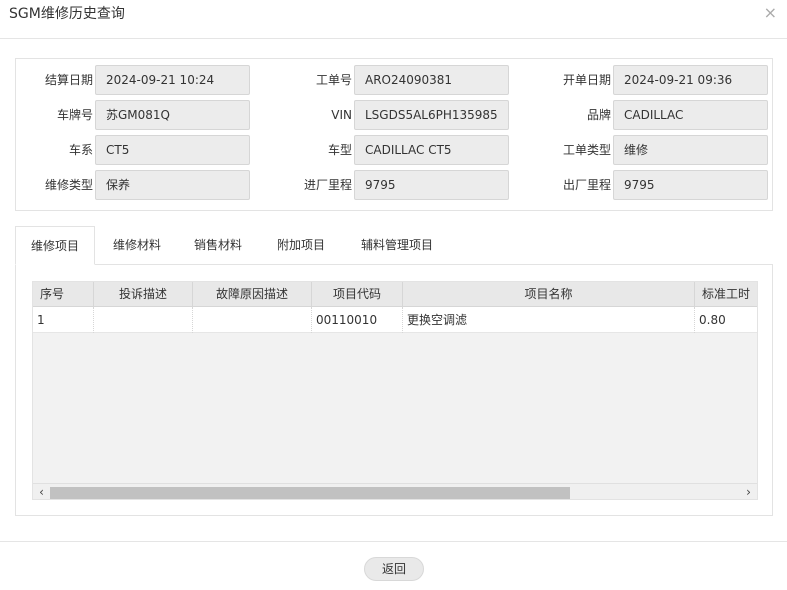 This screenshot has height=590, width=787. I want to click on order-no-field: ARO24090381, so click(431, 80).